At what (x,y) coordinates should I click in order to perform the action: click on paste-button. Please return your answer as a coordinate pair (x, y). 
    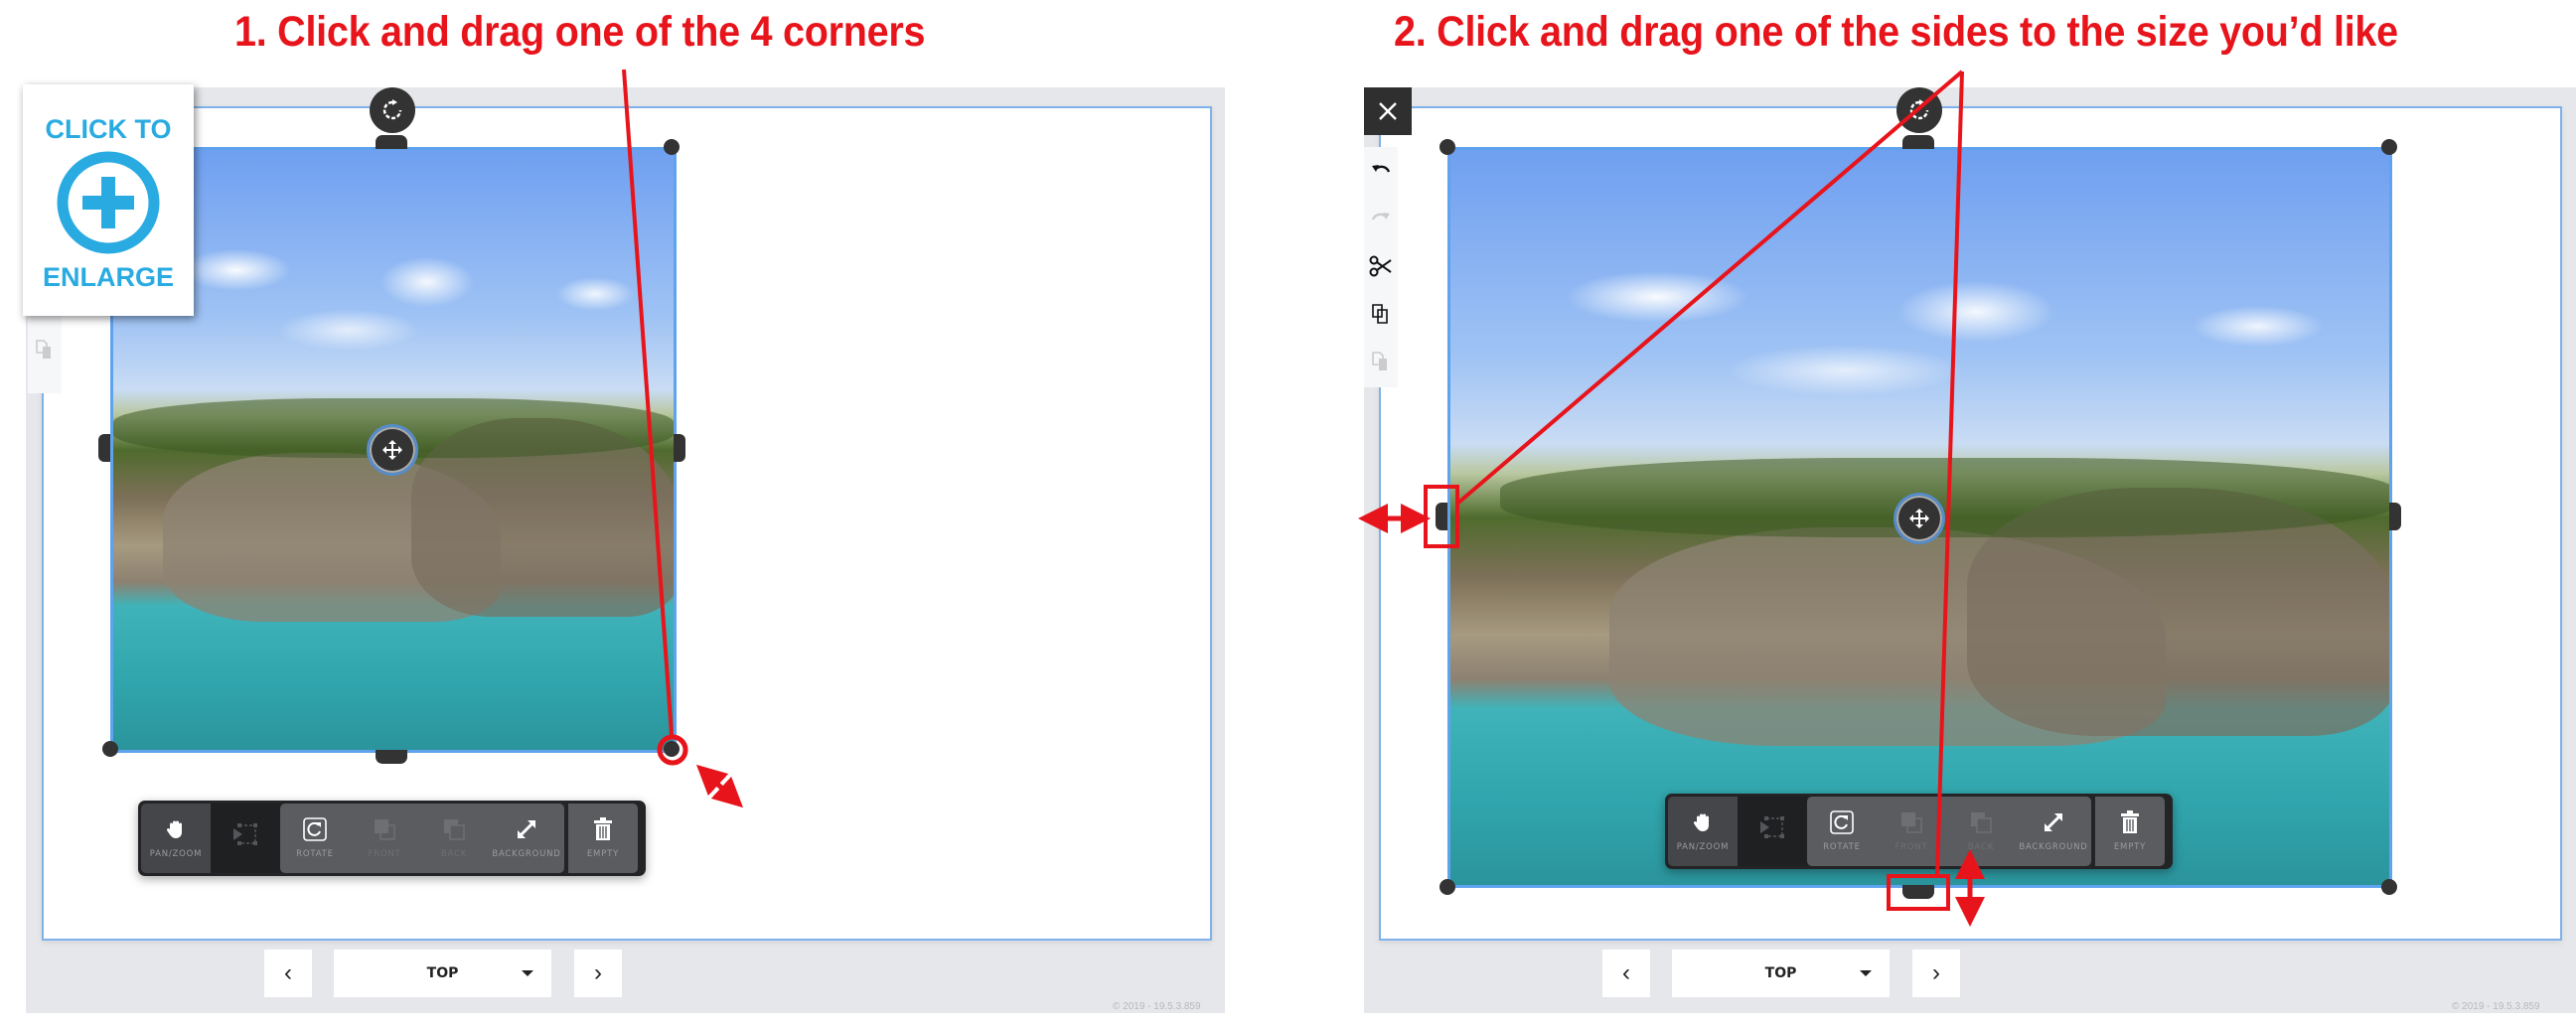
    Looking at the image, I should click on (1381, 361).